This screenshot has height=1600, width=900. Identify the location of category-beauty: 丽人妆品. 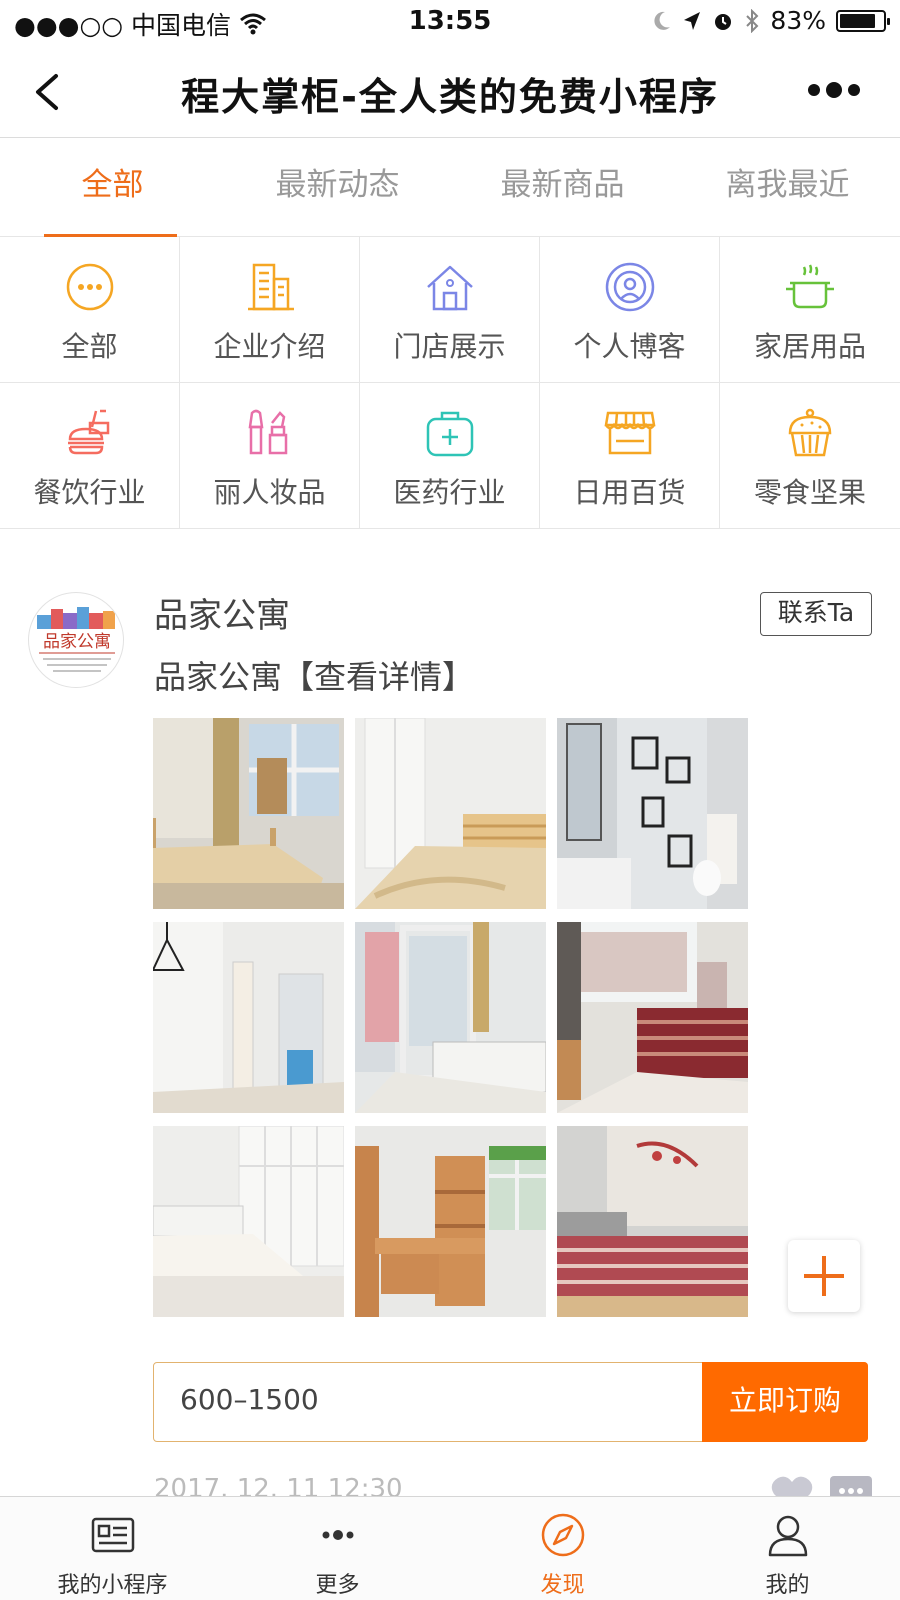
(270, 456).